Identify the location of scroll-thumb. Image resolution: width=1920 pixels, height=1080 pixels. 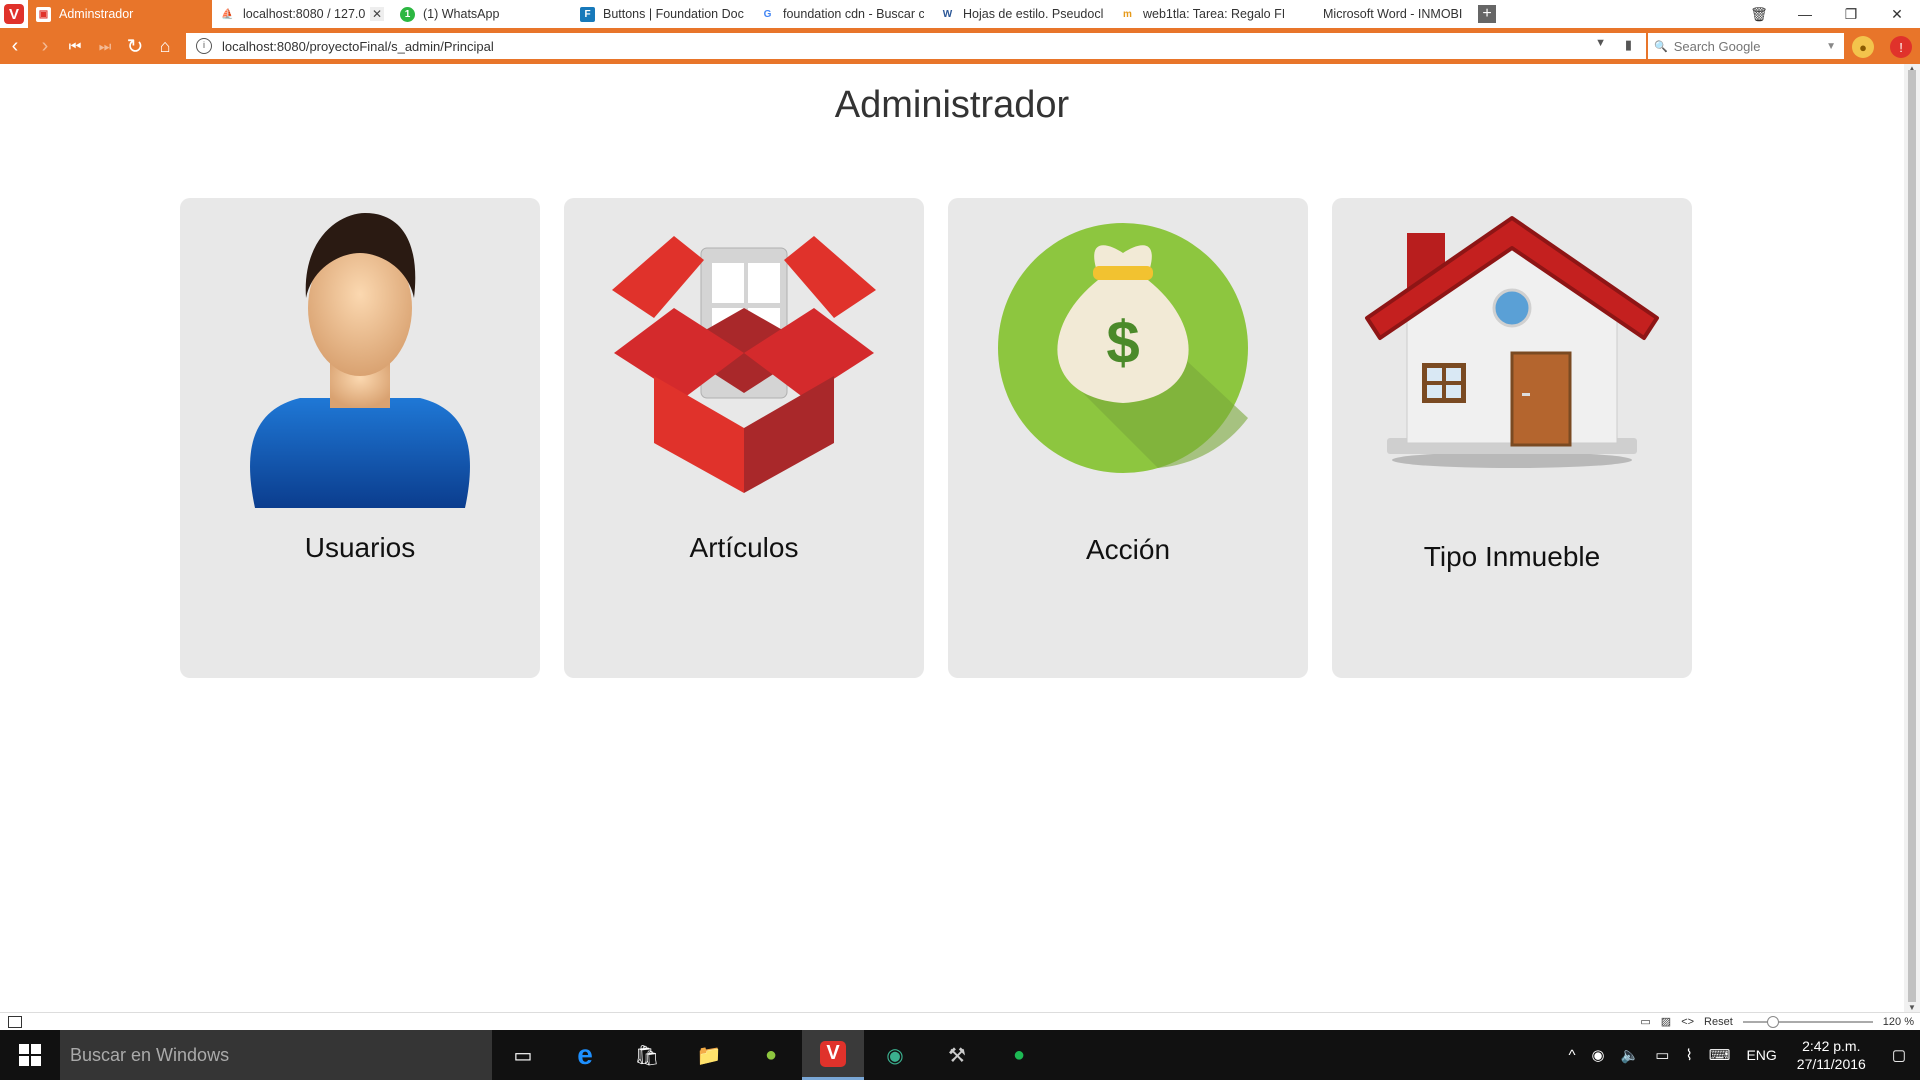
(1912, 536).